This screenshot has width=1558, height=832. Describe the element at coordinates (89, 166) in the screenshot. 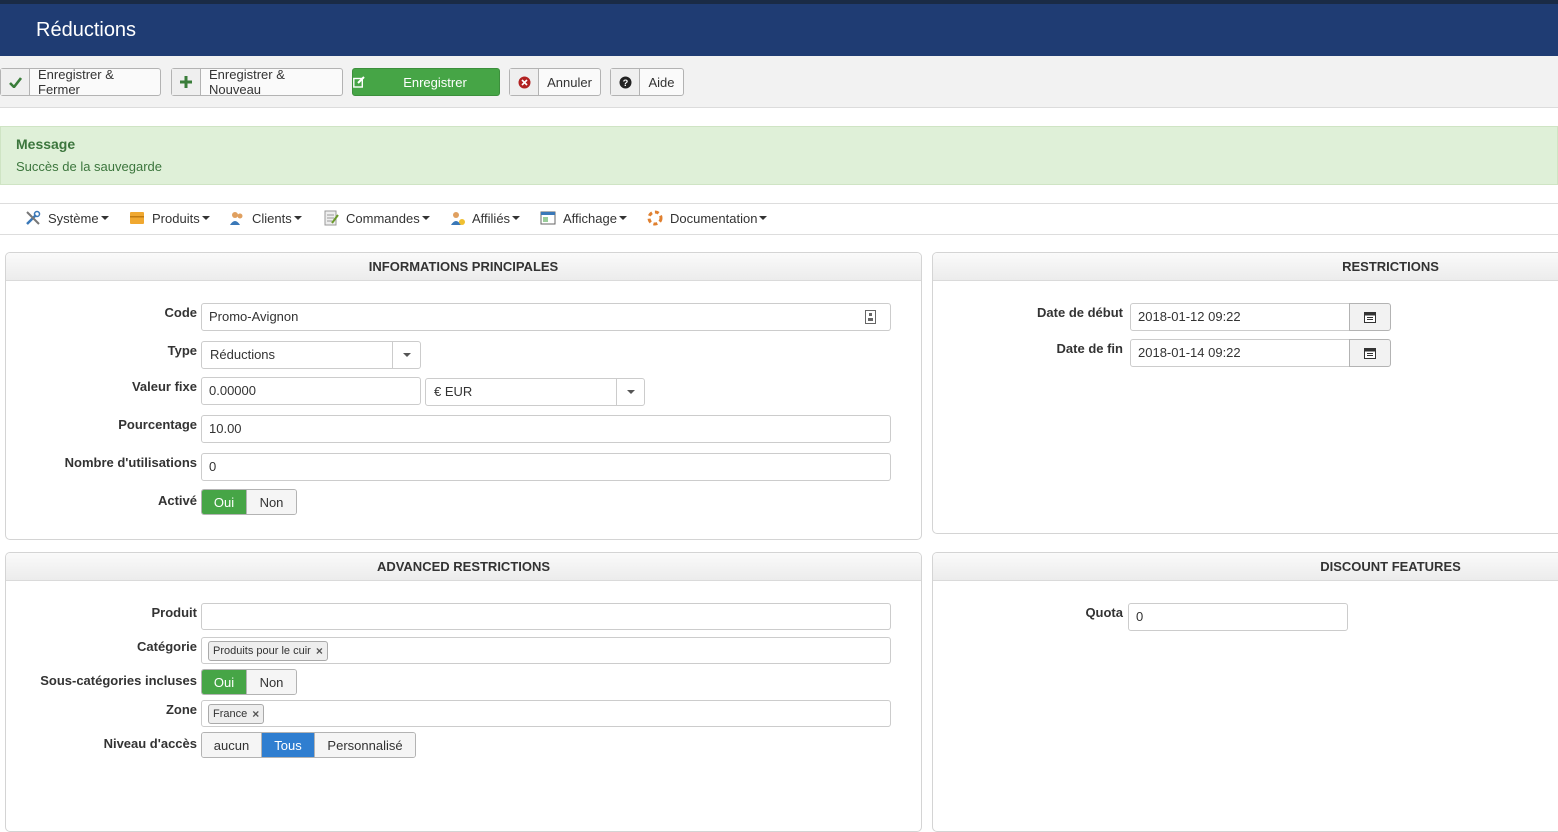

I see `message-text: Succès de la sauvegarde` at that location.